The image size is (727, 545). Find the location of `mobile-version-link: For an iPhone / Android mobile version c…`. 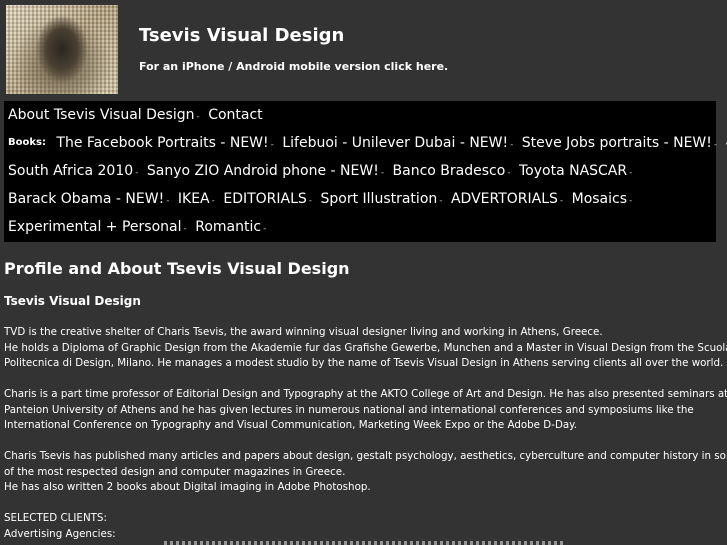

mobile-version-link: For an iPhone / Android mobile version c… is located at coordinates (293, 66).